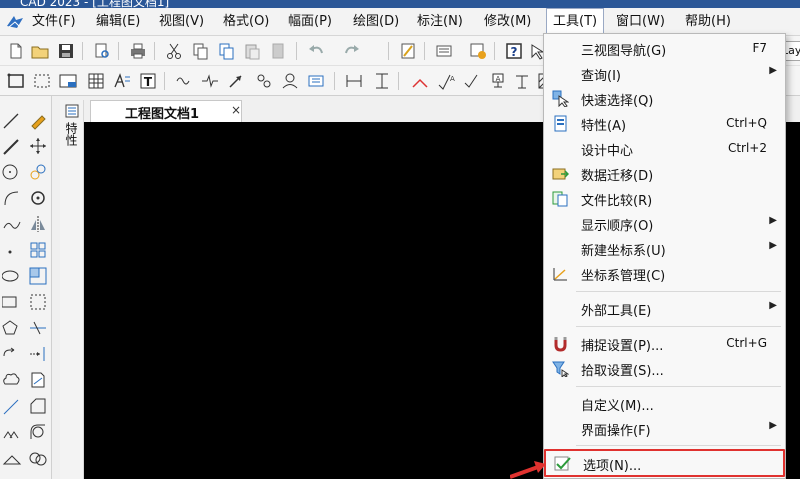 The image size is (800, 479). Describe the element at coordinates (664, 123) in the screenshot. I see `menu-item-properties: 特性(A) Ctrl+Q` at that location.